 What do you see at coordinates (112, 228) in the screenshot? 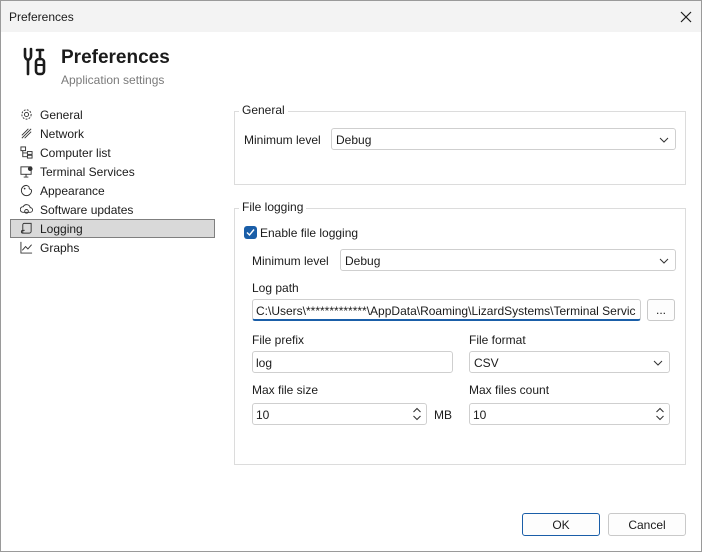
I see `sidebar-item-logging: Logging` at bounding box center [112, 228].